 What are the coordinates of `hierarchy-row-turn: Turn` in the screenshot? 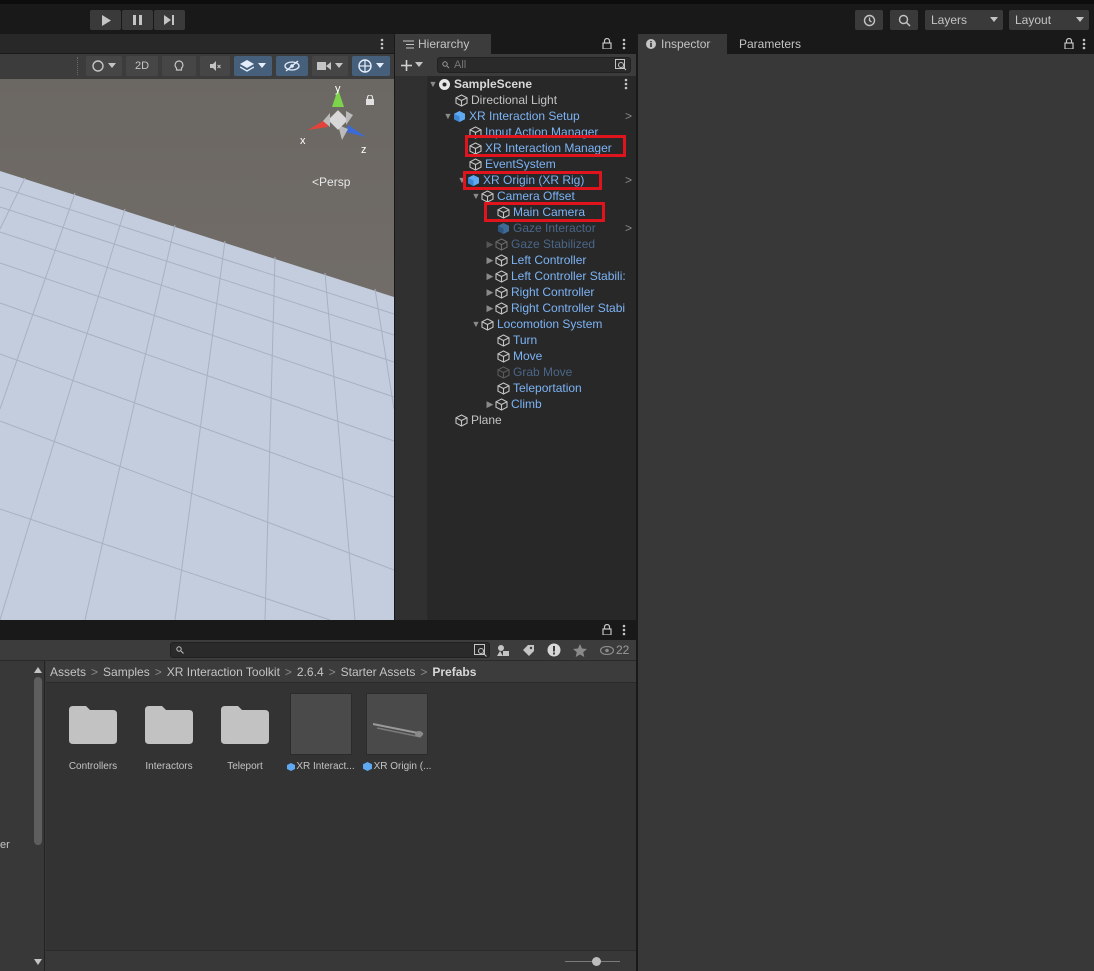 It's located at (515, 340).